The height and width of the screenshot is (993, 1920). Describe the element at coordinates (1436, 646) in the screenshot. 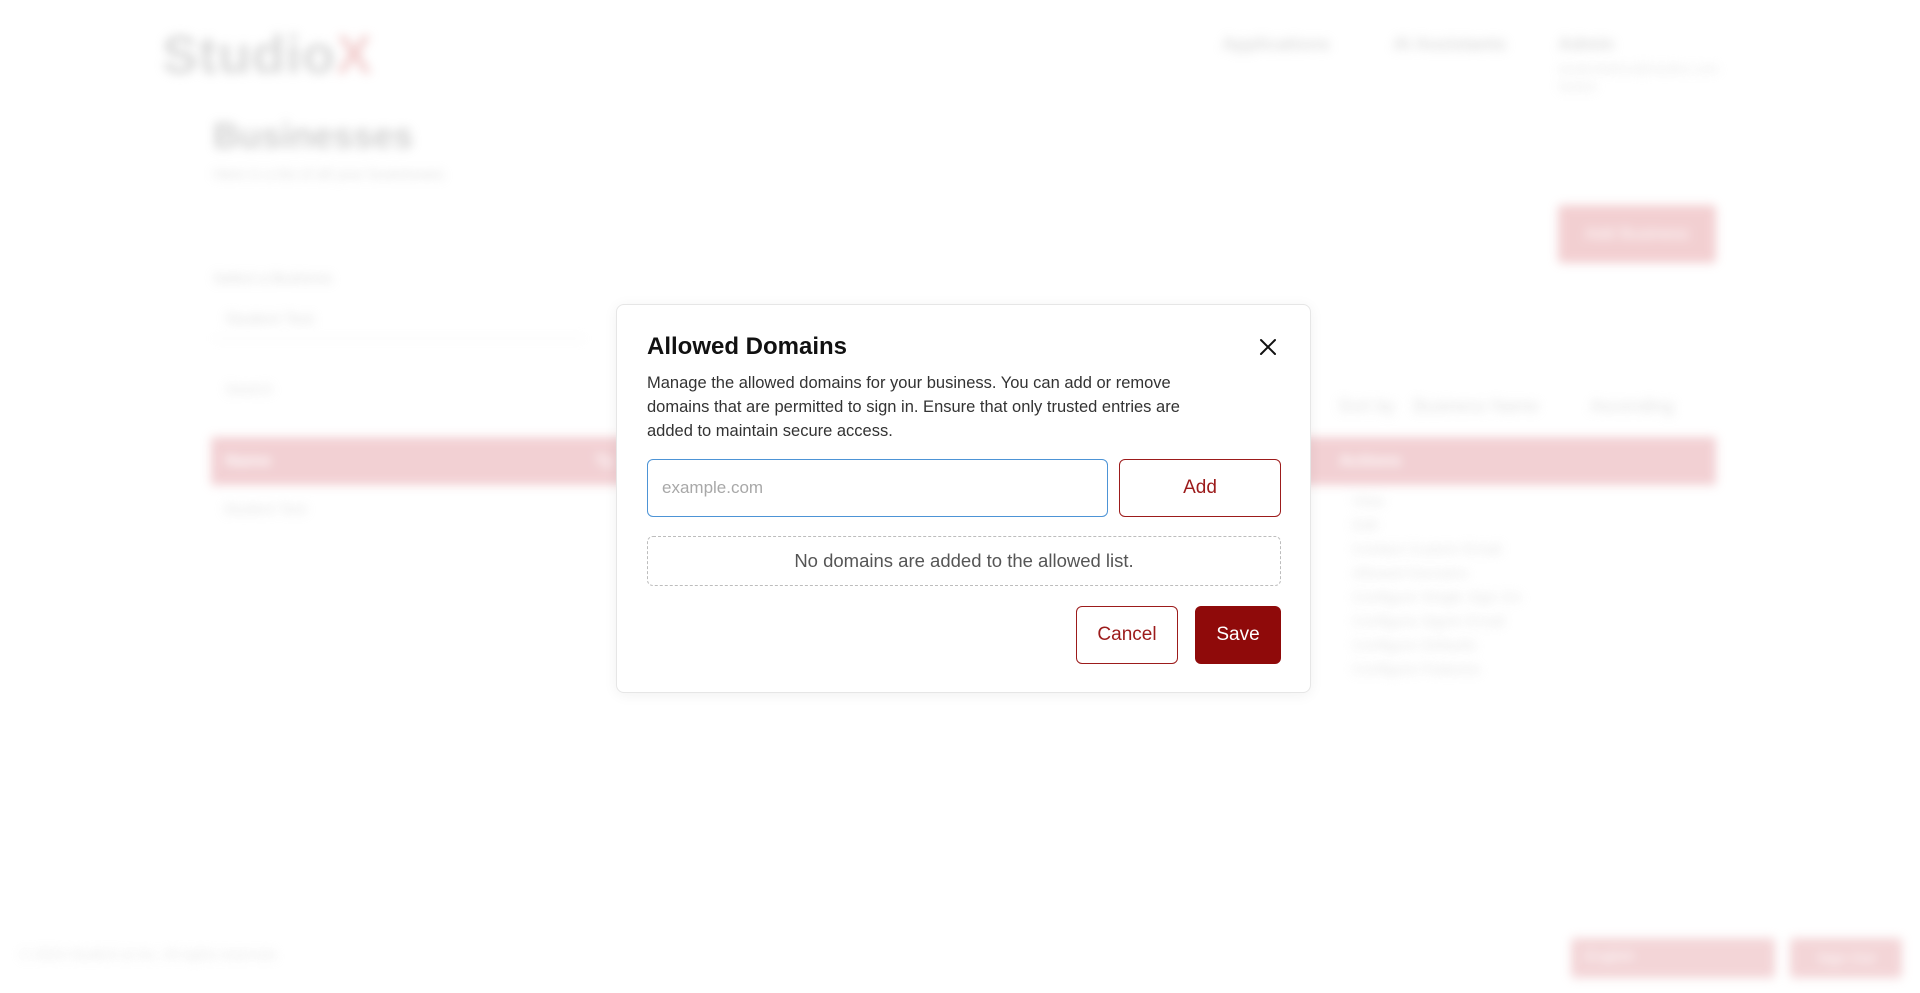

I see `action-link-defaults: Configure Defaults` at that location.